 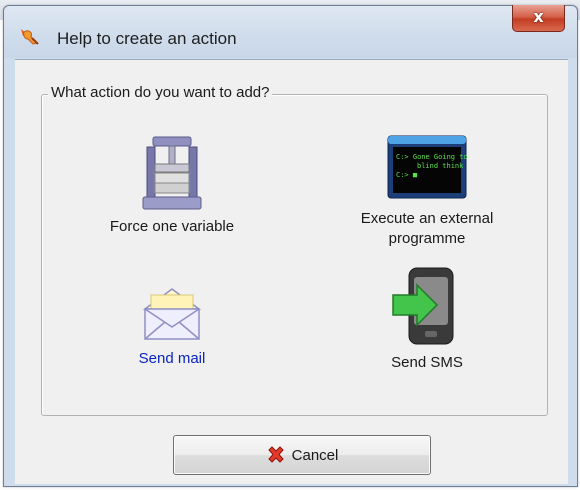 I want to click on terminal-line: blind think, so click(x=440, y=166).